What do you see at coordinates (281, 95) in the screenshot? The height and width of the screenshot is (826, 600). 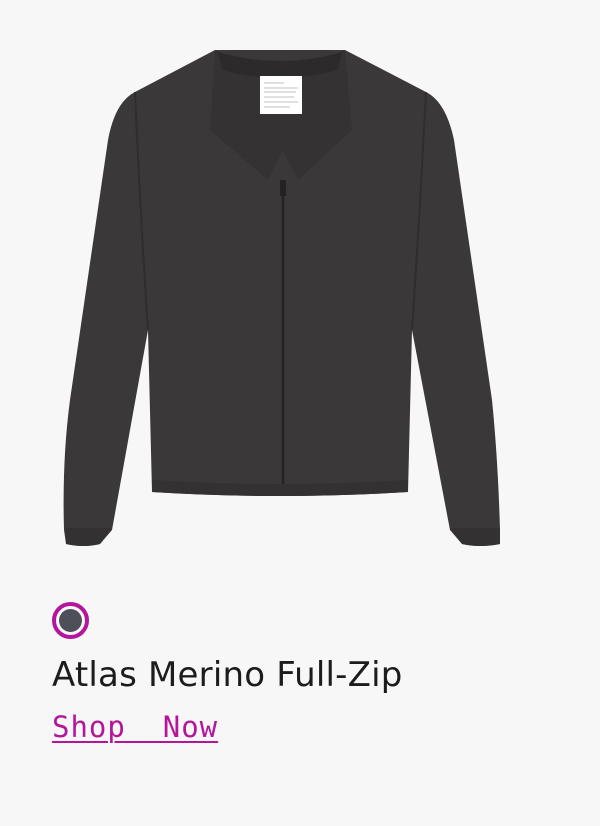 I see `garment-label-tag` at bounding box center [281, 95].